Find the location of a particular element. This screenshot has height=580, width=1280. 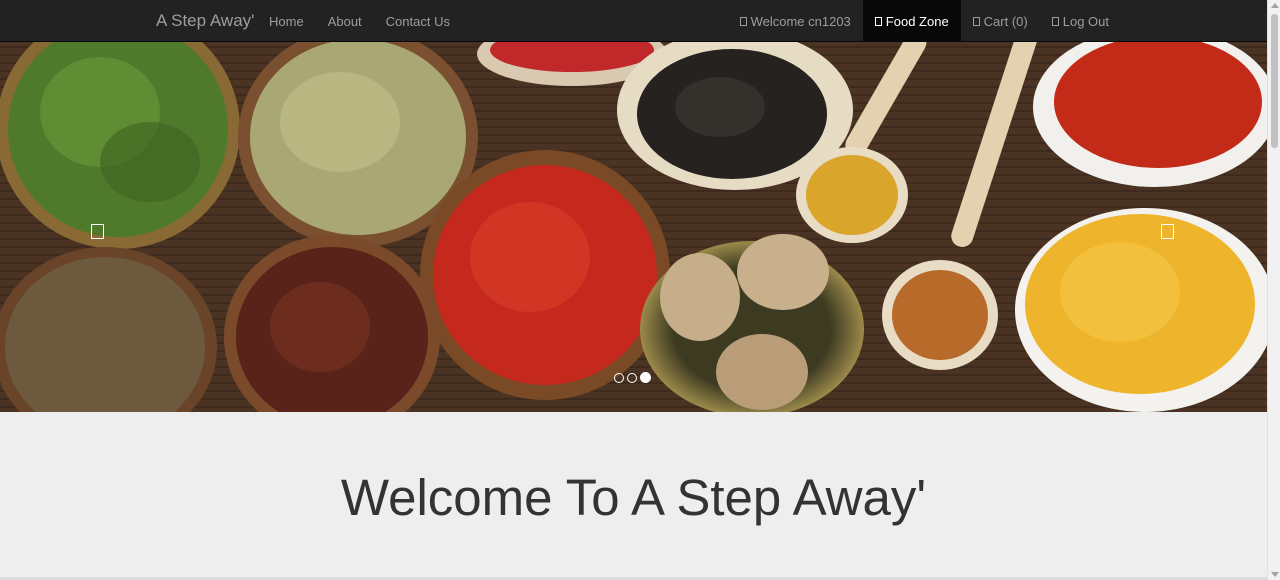

nav-logout-link: Log Out is located at coordinates (1080, 21).